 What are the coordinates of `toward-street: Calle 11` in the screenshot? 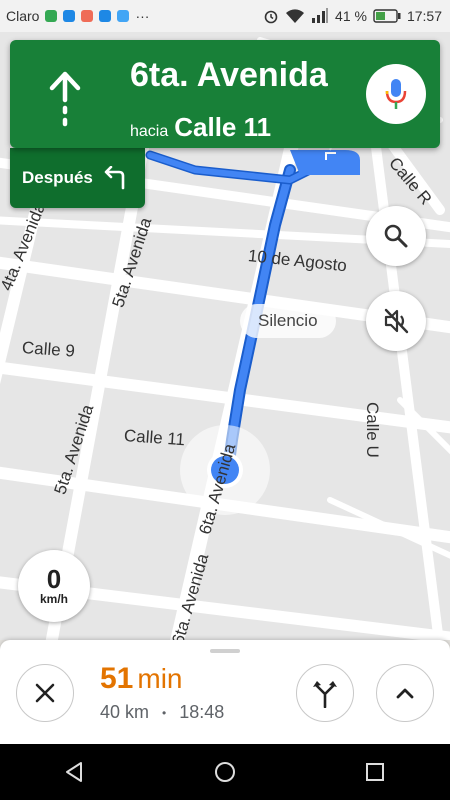 It's located at (223, 127).